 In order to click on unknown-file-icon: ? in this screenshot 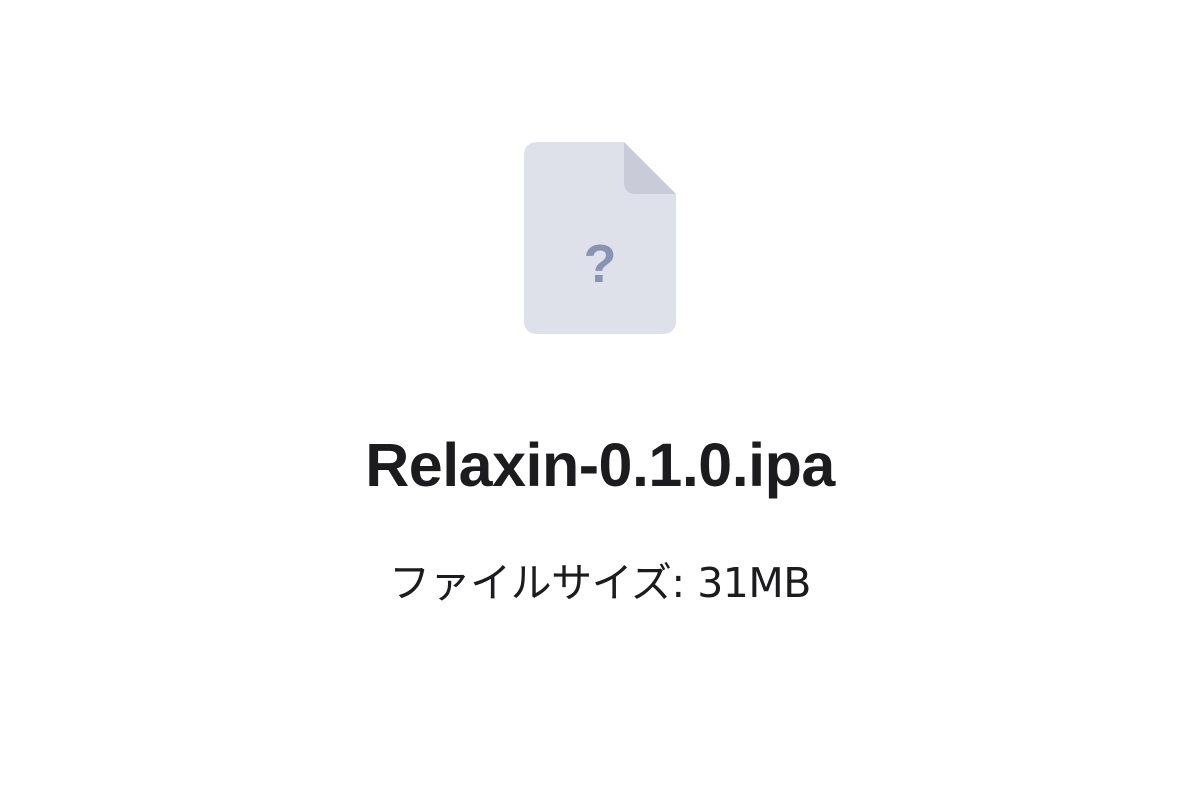, I will do `click(600, 238)`.